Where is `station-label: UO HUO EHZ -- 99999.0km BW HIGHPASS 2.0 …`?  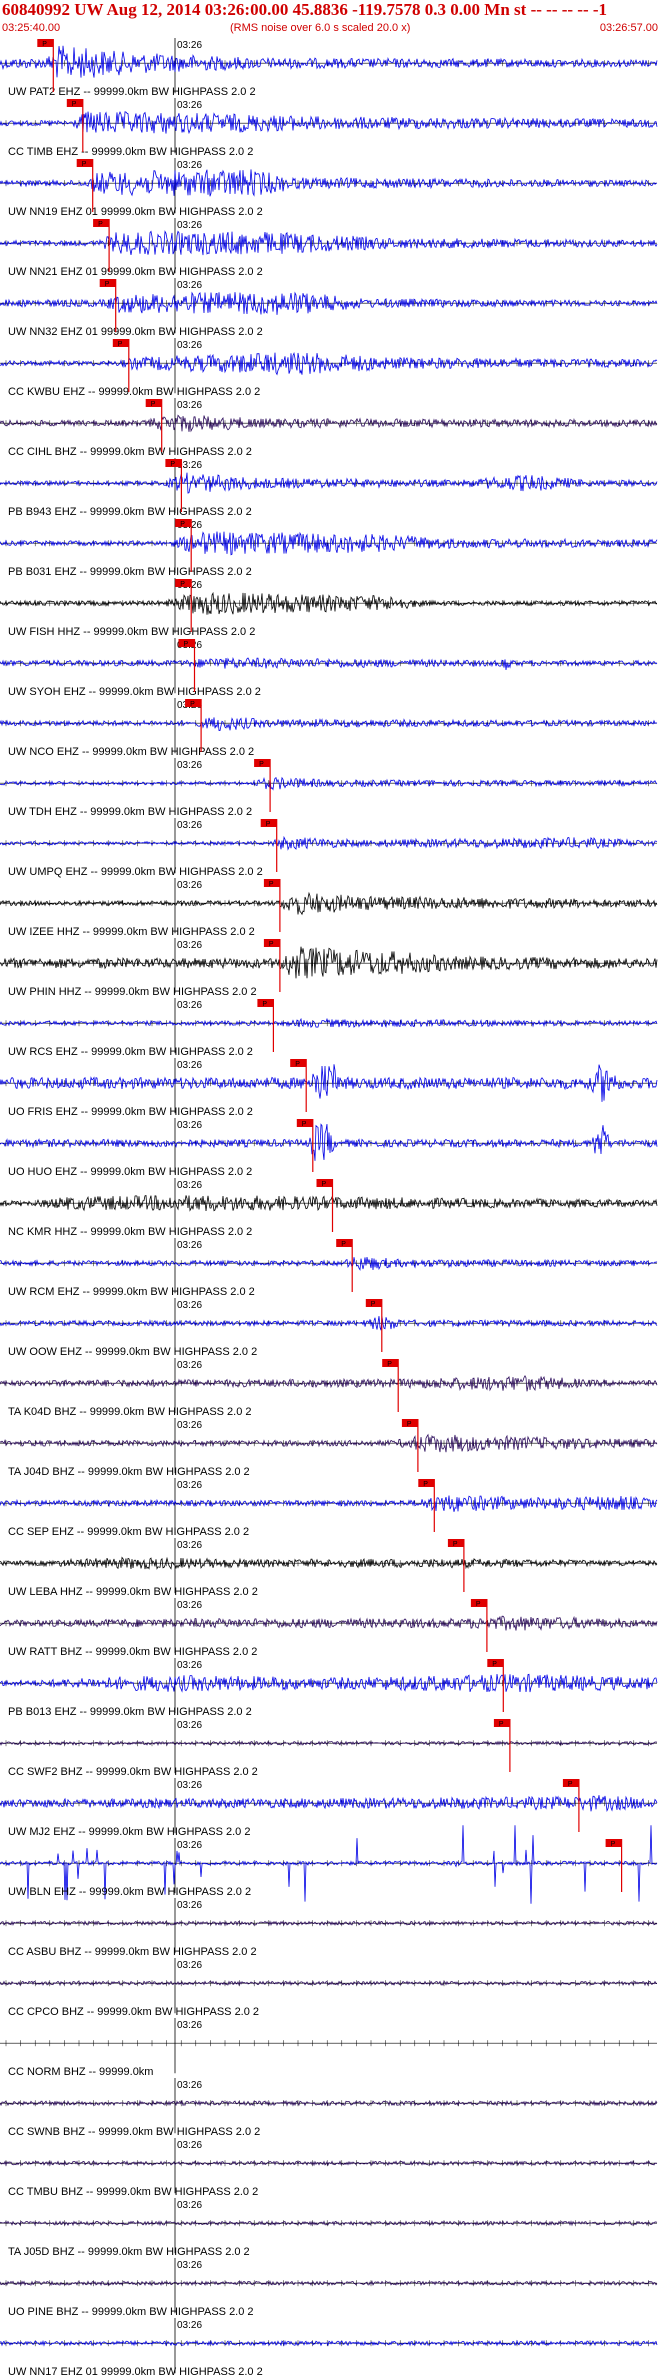 station-label: UO HUO EHZ -- 99999.0km BW HIGHPASS 2.0 … is located at coordinates (130, 1172).